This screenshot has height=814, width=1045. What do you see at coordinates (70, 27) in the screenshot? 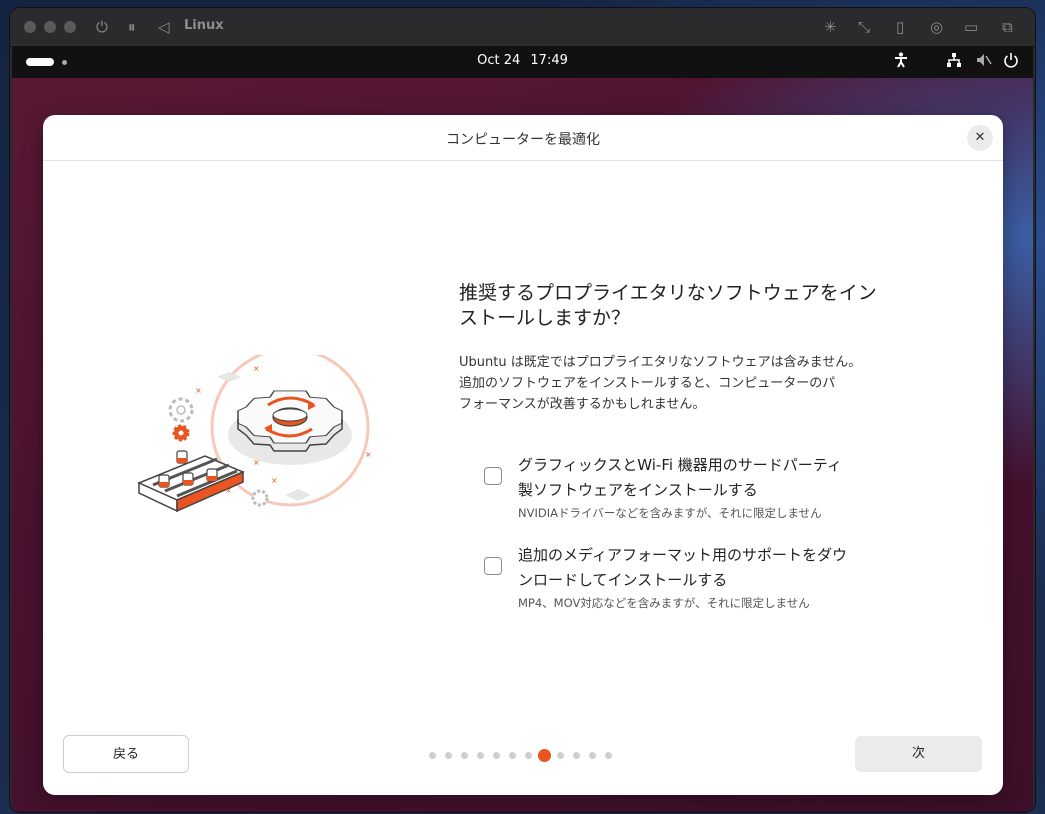
I see `window-maximize-dot` at bounding box center [70, 27].